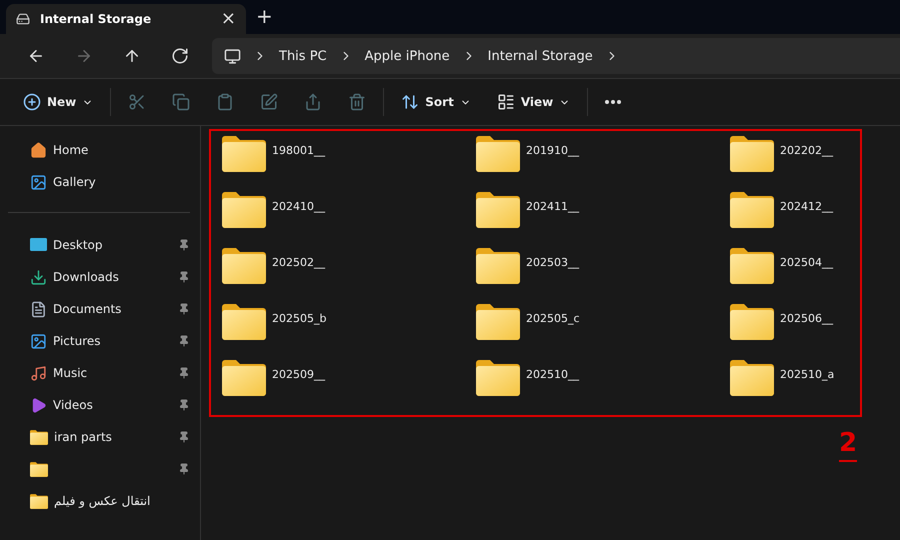 The height and width of the screenshot is (540, 900). I want to click on button-label: New, so click(61, 102).